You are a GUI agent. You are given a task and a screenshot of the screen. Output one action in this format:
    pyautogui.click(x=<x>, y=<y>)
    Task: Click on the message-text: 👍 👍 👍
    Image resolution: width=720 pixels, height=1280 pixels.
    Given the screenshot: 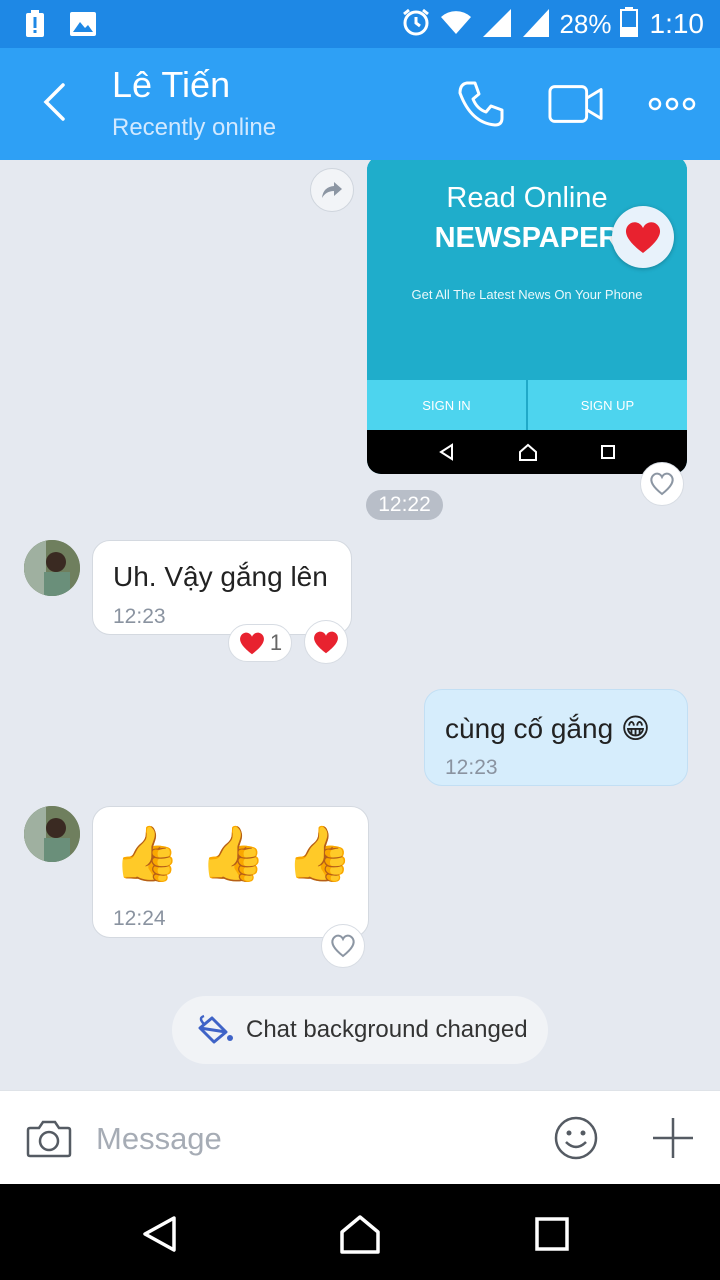 What is the action you would take?
    pyautogui.click(x=234, y=854)
    